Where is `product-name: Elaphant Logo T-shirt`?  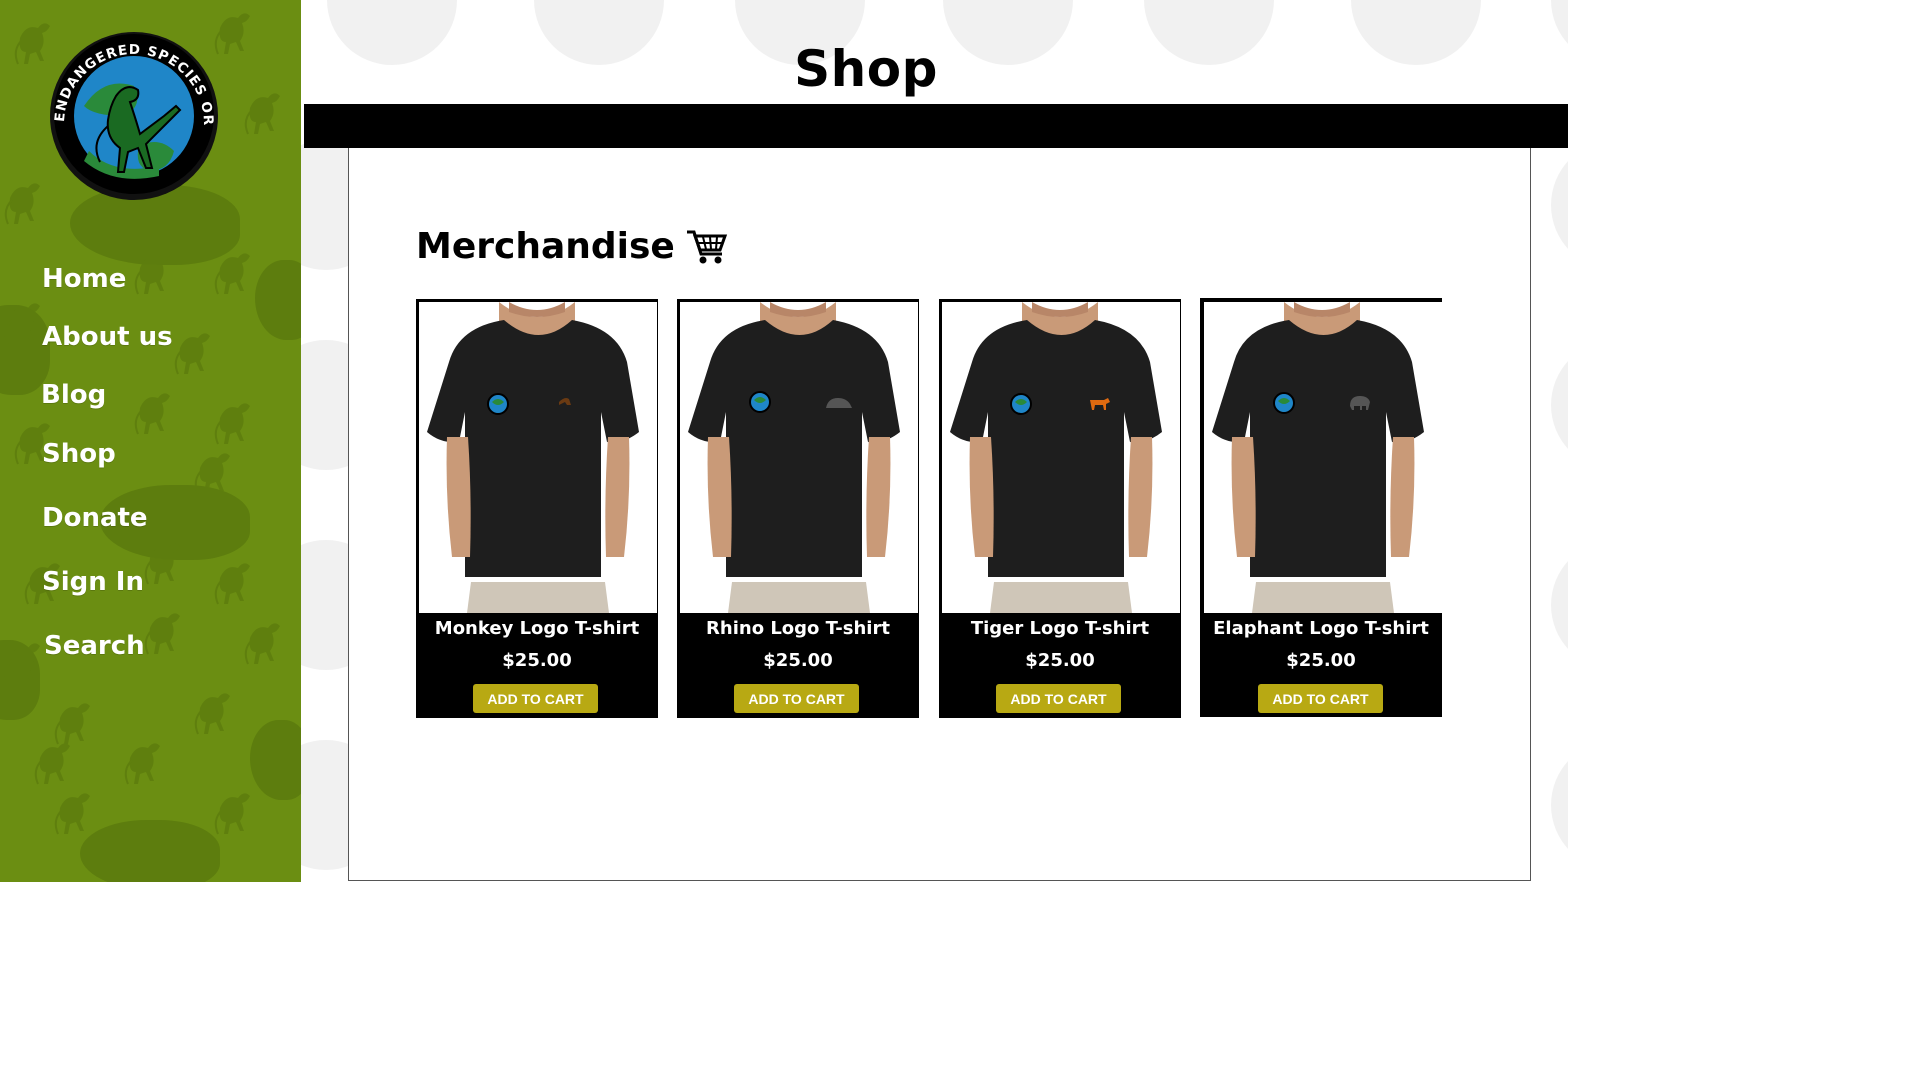 product-name: Elaphant Logo T-shirt is located at coordinates (1321, 628).